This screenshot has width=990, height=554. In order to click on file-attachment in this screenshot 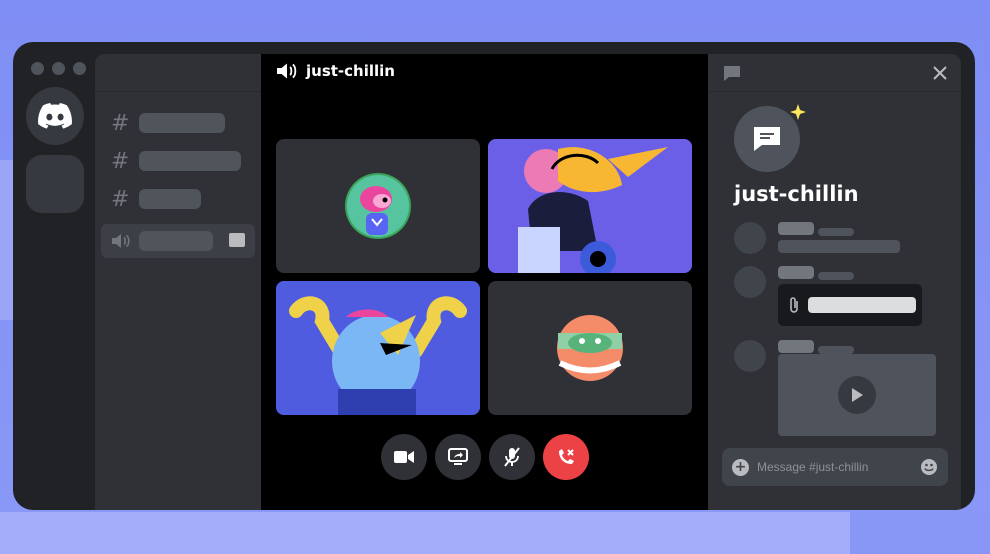, I will do `click(850, 305)`.